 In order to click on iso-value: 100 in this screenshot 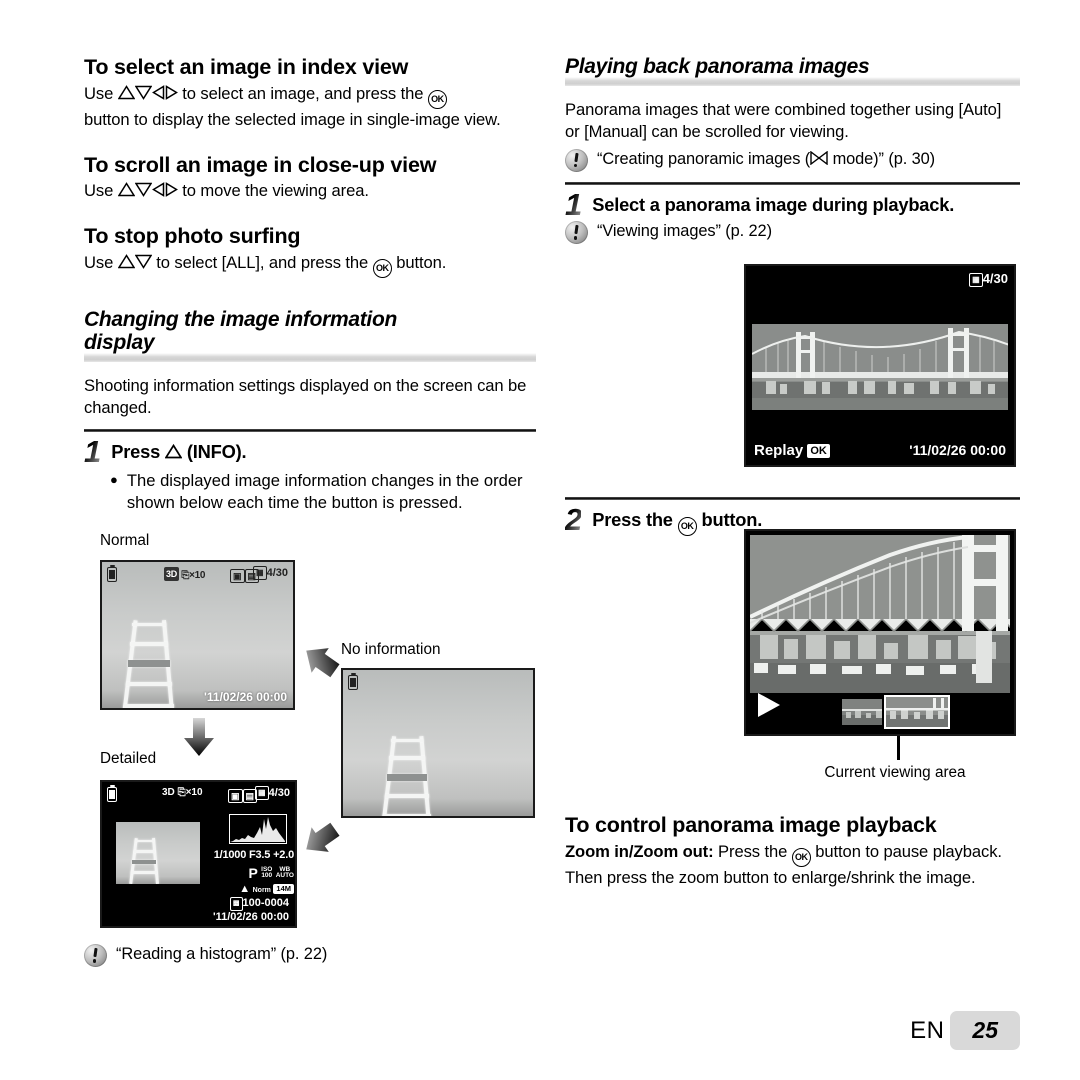, I will do `click(267, 875)`.